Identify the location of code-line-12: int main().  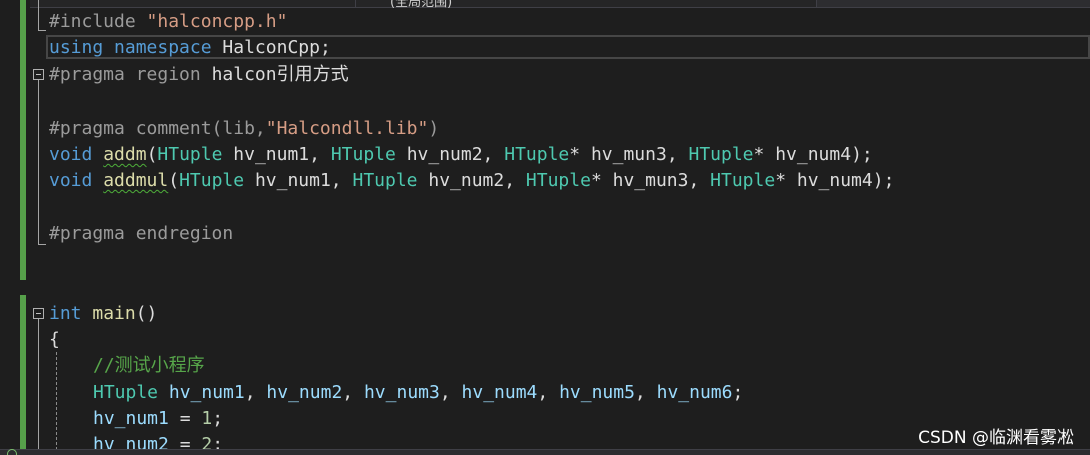
(103, 314).